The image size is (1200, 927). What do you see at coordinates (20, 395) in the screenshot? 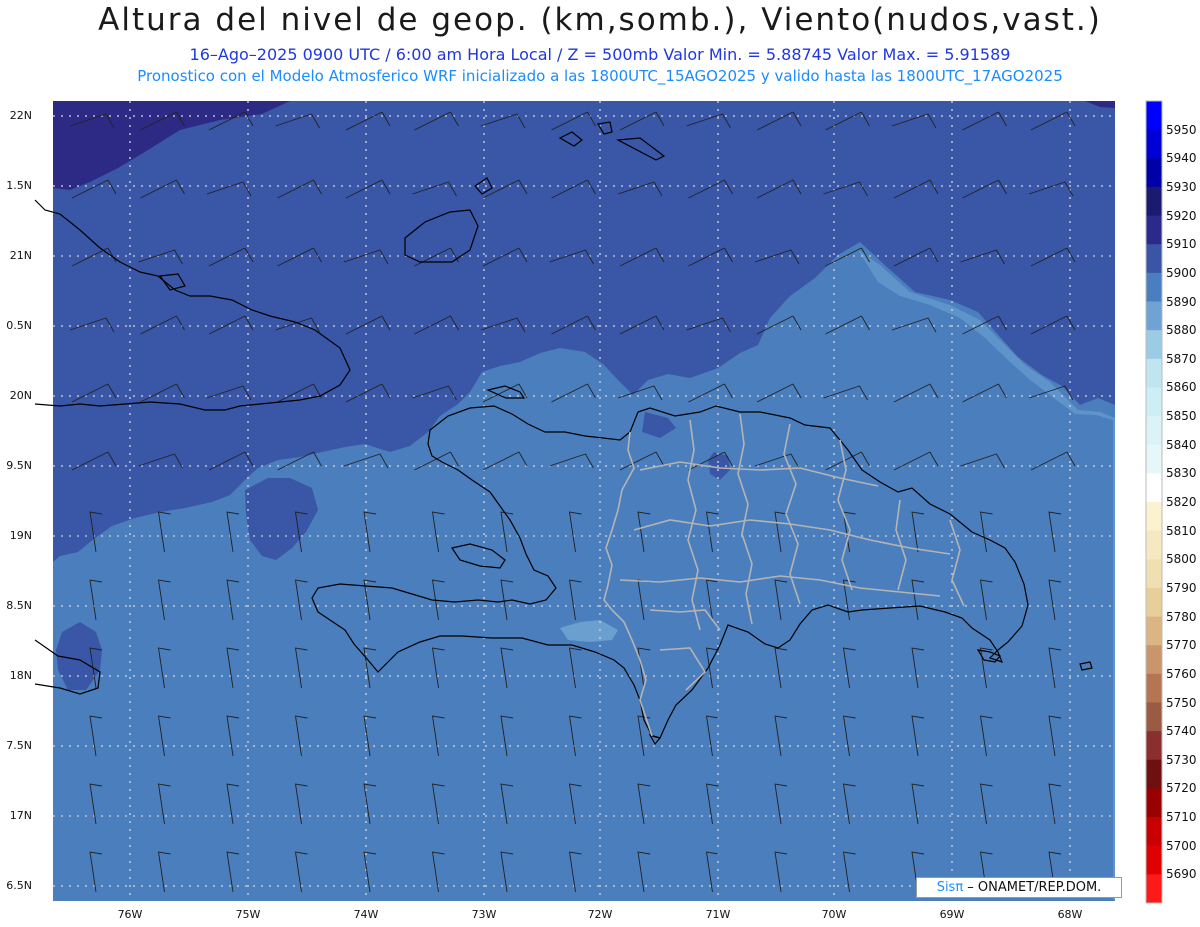
I see `latitude-label: 20N` at bounding box center [20, 395].